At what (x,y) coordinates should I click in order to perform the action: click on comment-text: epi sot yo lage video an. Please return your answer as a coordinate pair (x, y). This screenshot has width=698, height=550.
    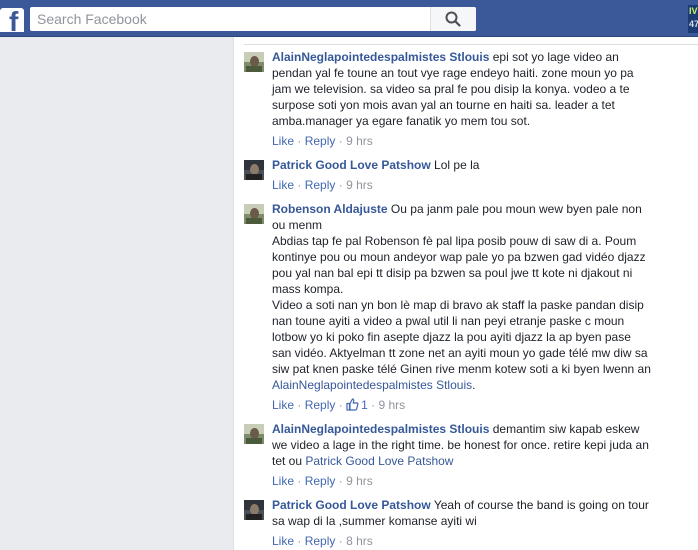
    Looking at the image, I should click on (555, 57).